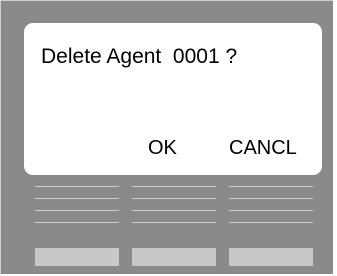 The height and width of the screenshot is (276, 337). Describe the element at coordinates (139, 56) in the screenshot. I see `delete-agent-prompt: Delete Agent 0001 ?` at that location.